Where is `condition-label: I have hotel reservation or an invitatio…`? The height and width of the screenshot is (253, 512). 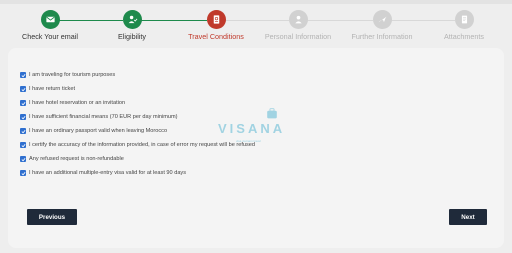 condition-label: I have hotel reservation or an invitatio… is located at coordinates (77, 103).